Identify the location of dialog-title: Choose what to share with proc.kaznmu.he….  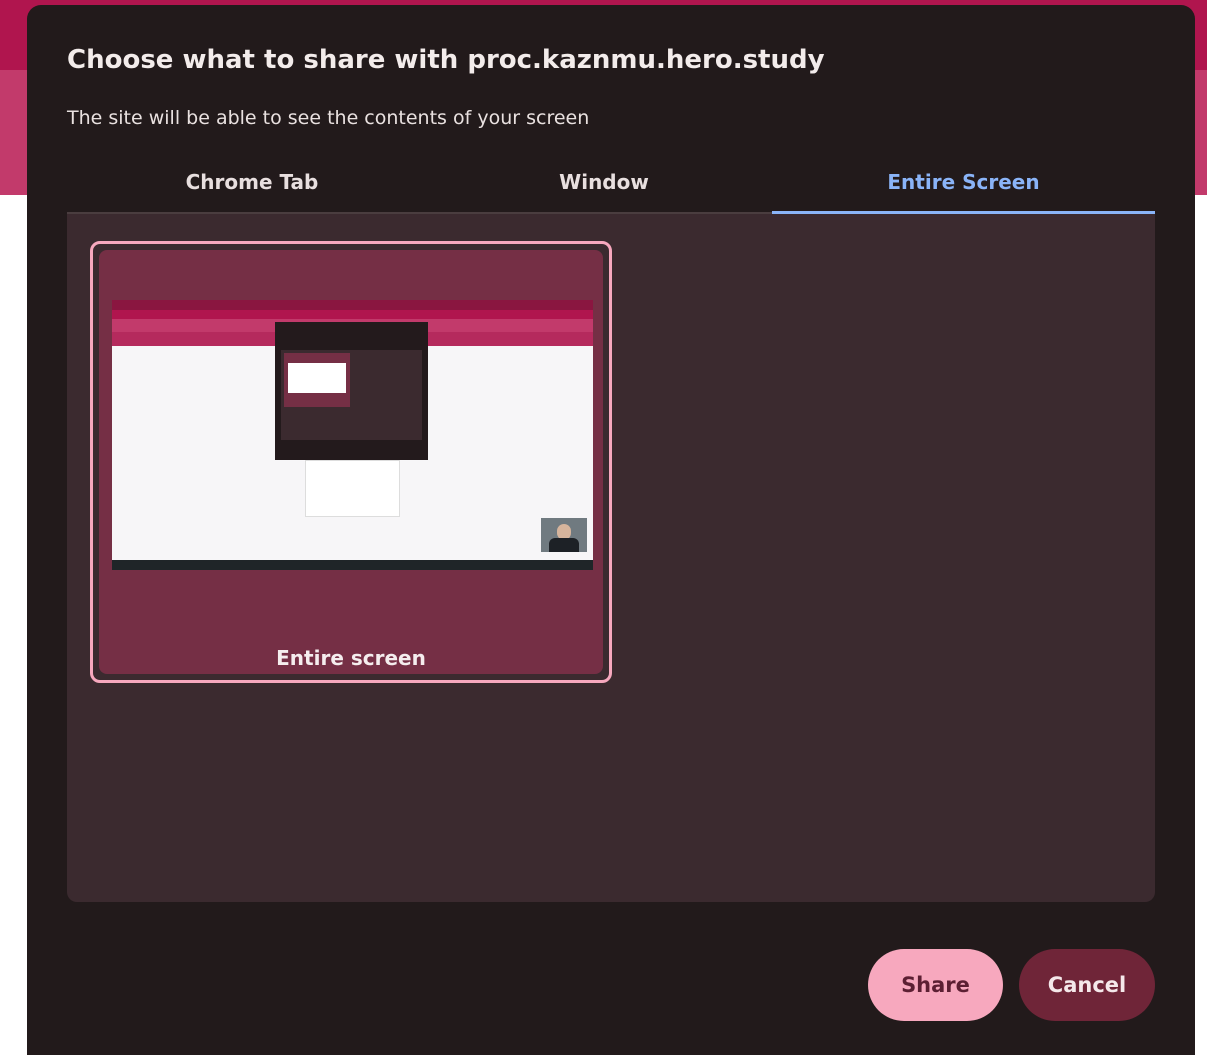
(446, 60).